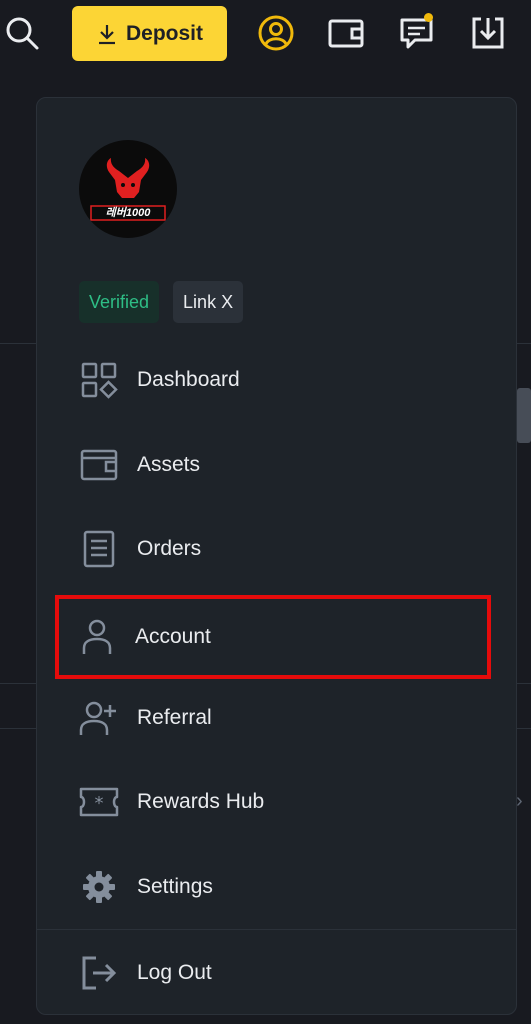  Describe the element at coordinates (273, 637) in the screenshot. I see `menu-item-account: Account` at that location.